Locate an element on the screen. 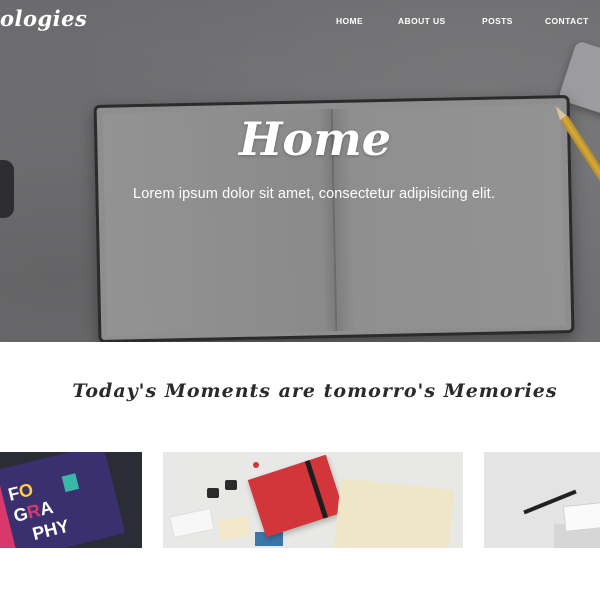 The width and height of the screenshot is (600, 600). typography-book-image: FO GRA PHY is located at coordinates (63, 500).